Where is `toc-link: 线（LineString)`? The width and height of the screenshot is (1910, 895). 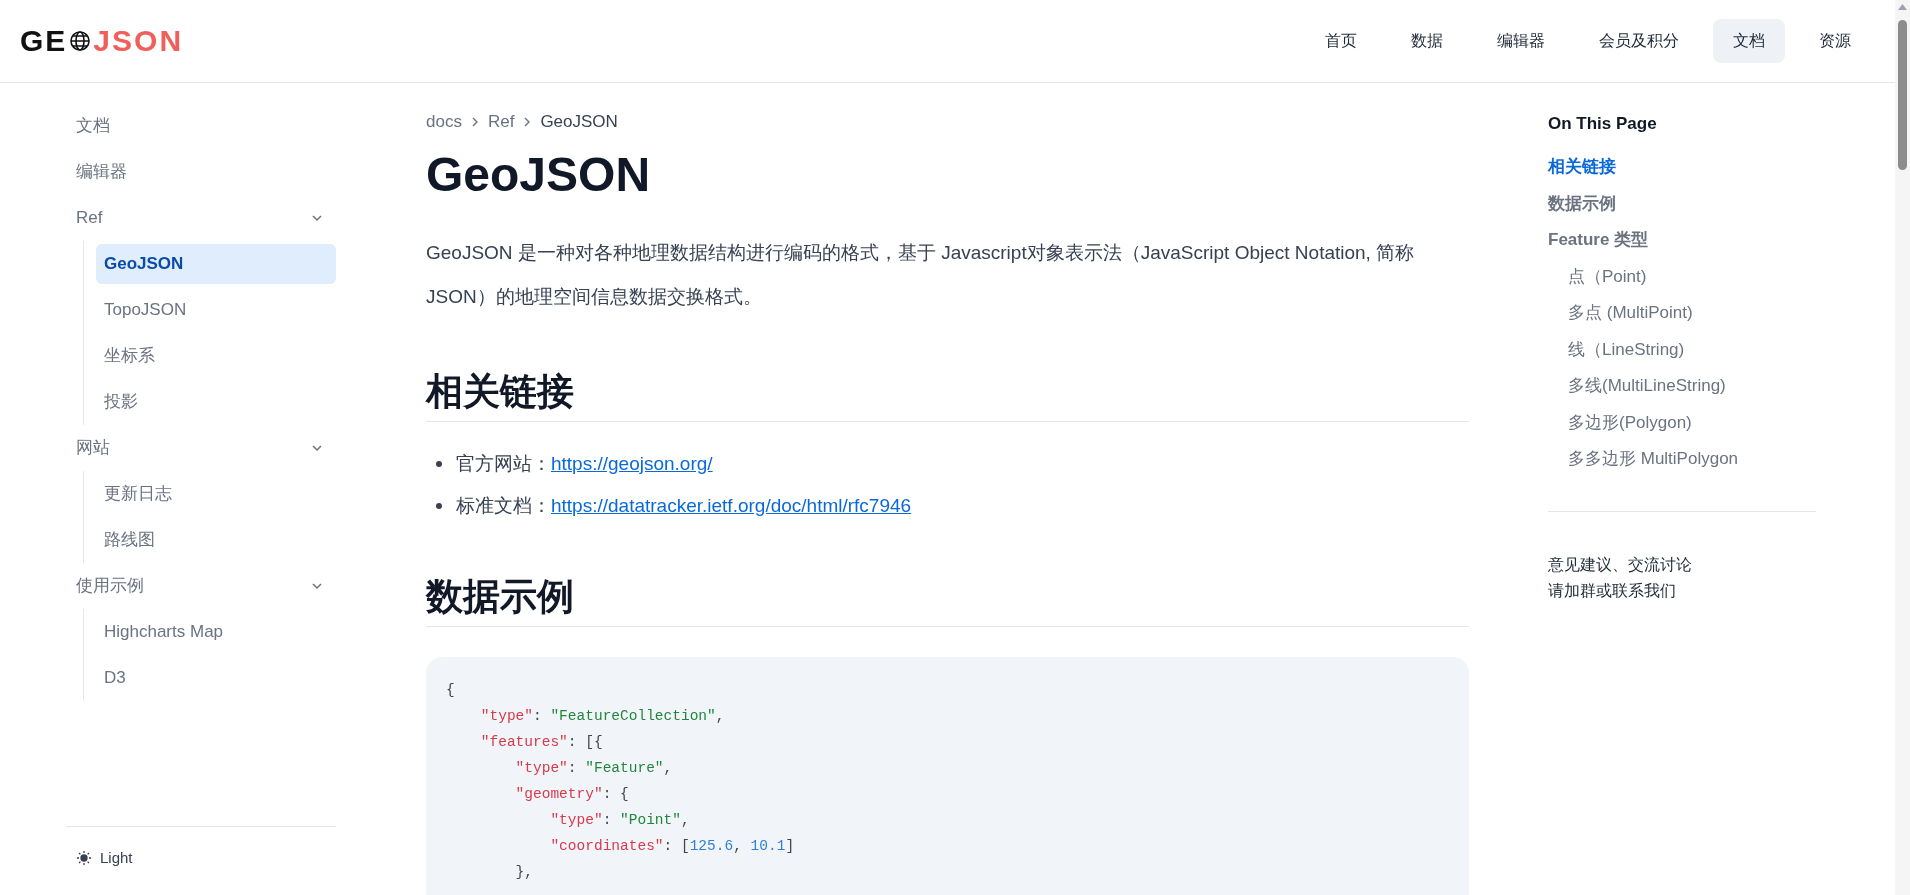 toc-link: 线（LineString) is located at coordinates (1682, 349).